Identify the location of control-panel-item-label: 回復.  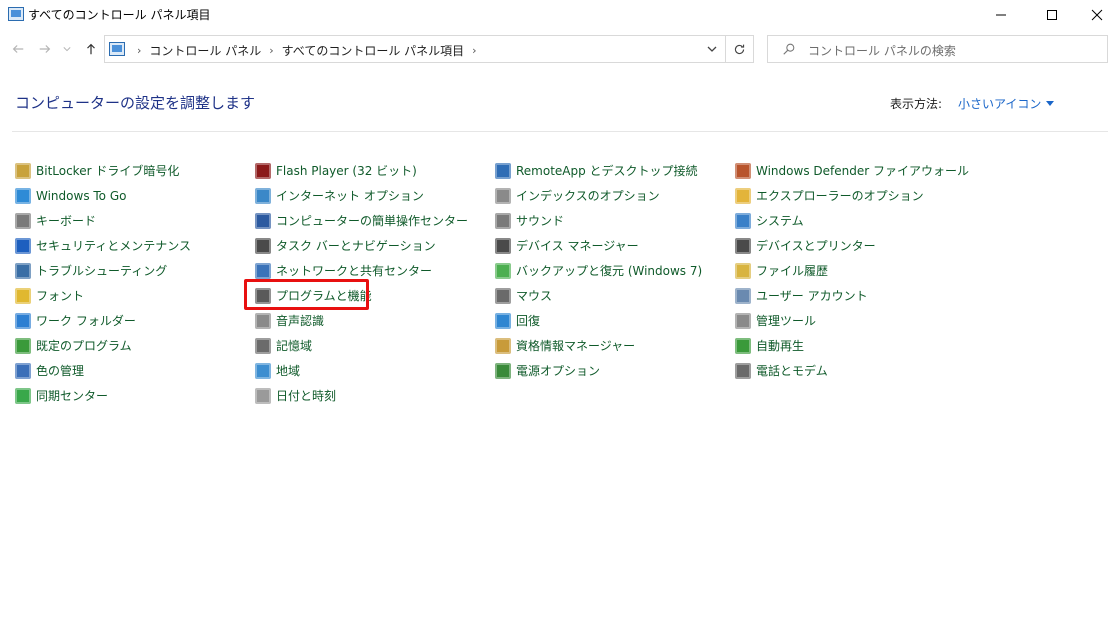
(528, 321).